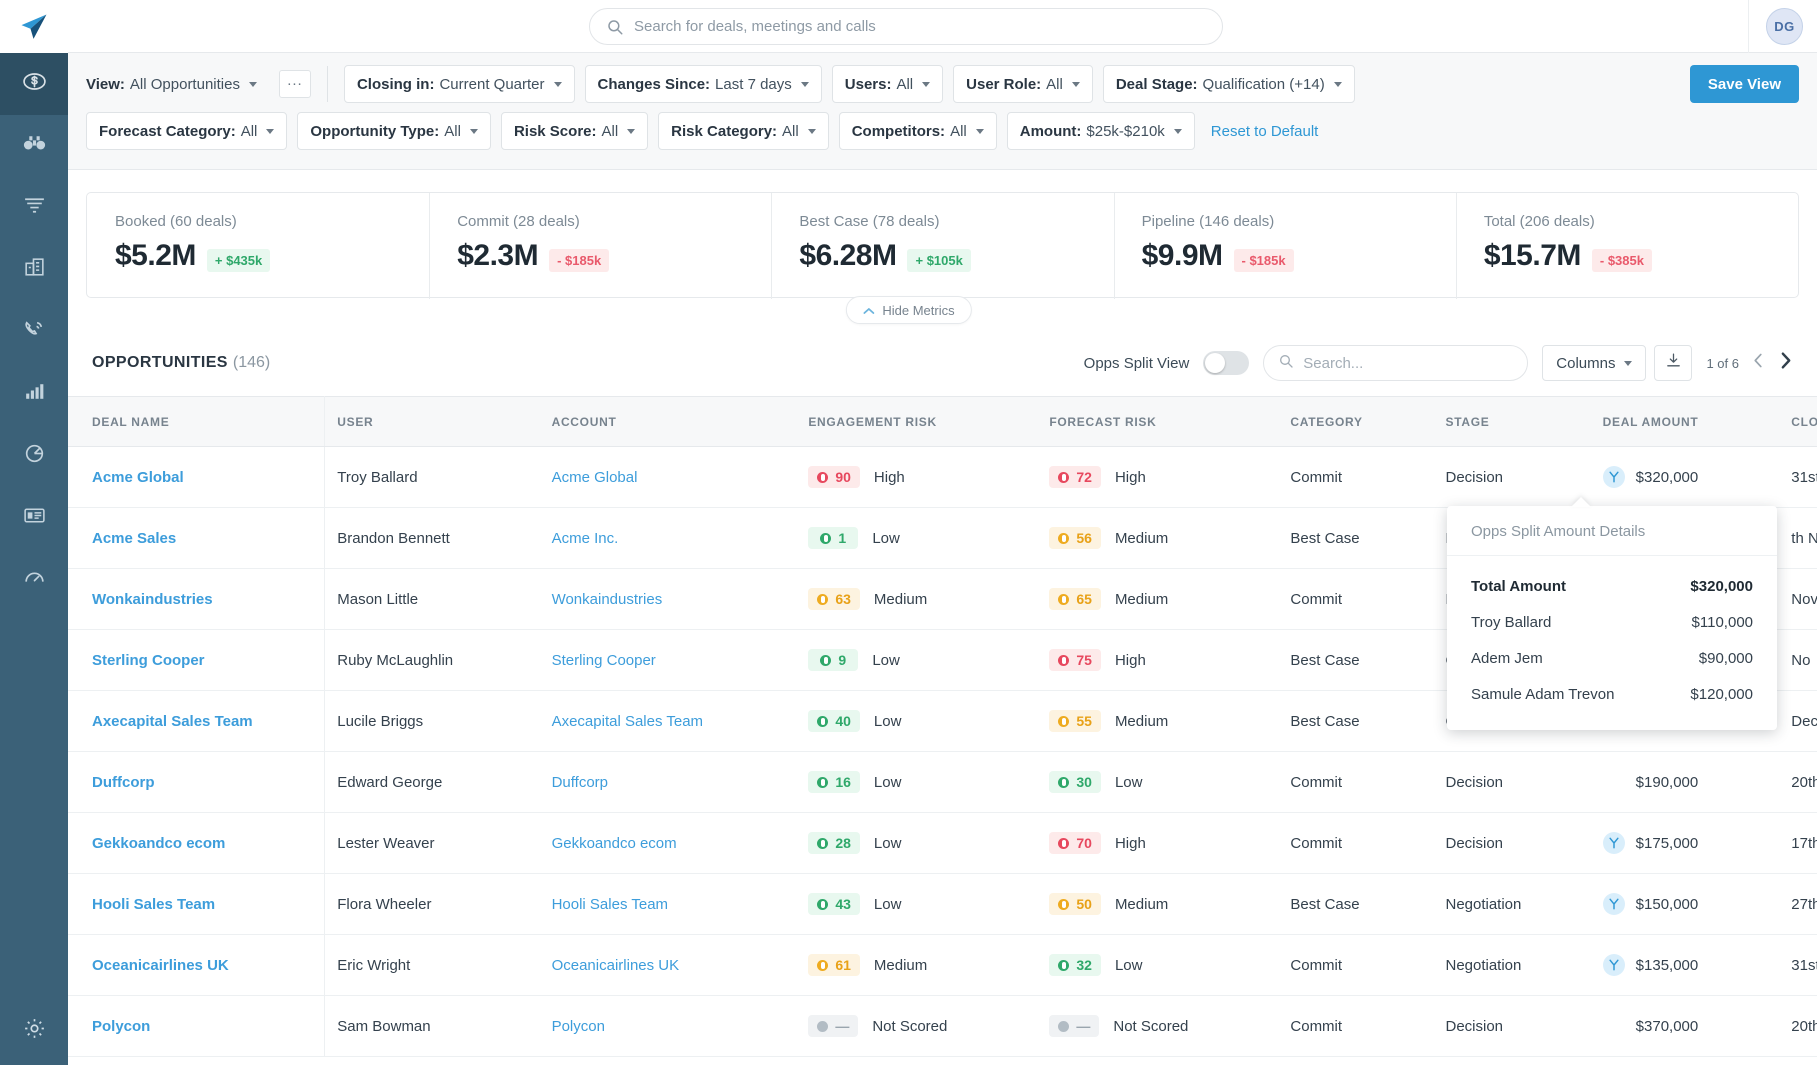  Describe the element at coordinates (917, 421) in the screenshot. I see `column-header: ENGAGEMENT RISK` at that location.